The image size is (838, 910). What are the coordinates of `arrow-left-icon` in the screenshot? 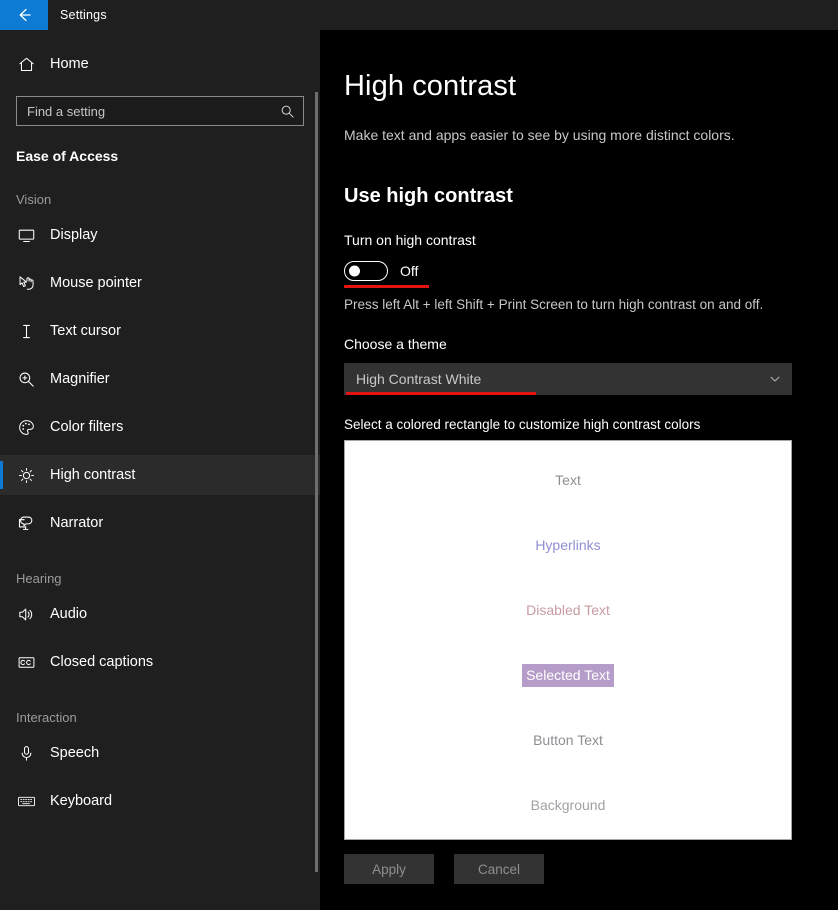 It's located at (24, 15).